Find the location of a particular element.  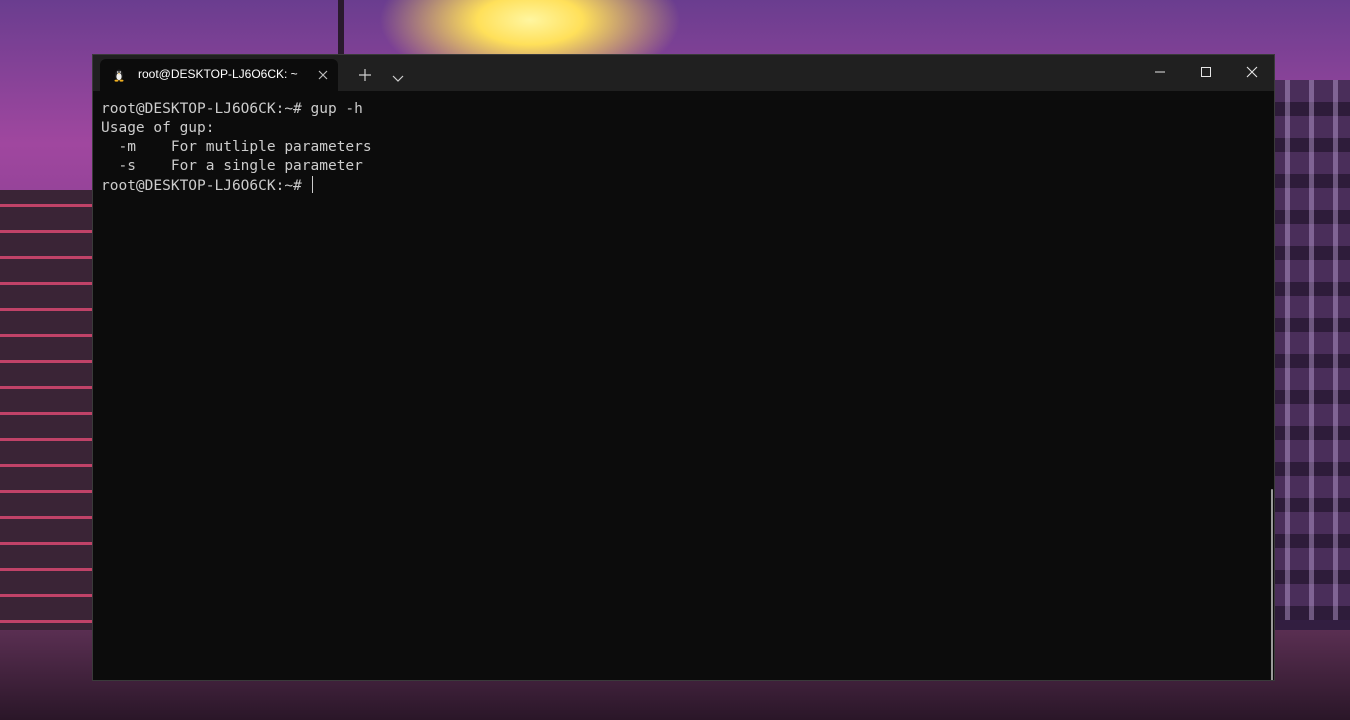

terminal-prompt: root@DESKTOP-LJ6O6CK:~# is located at coordinates (206, 186).